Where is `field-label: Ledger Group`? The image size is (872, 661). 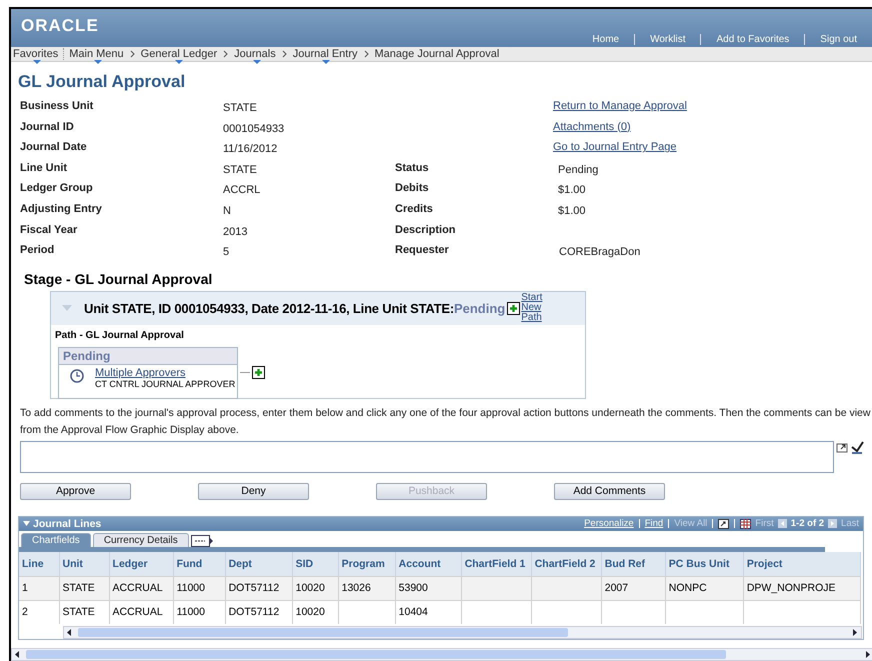
field-label: Ledger Group is located at coordinates (57, 189).